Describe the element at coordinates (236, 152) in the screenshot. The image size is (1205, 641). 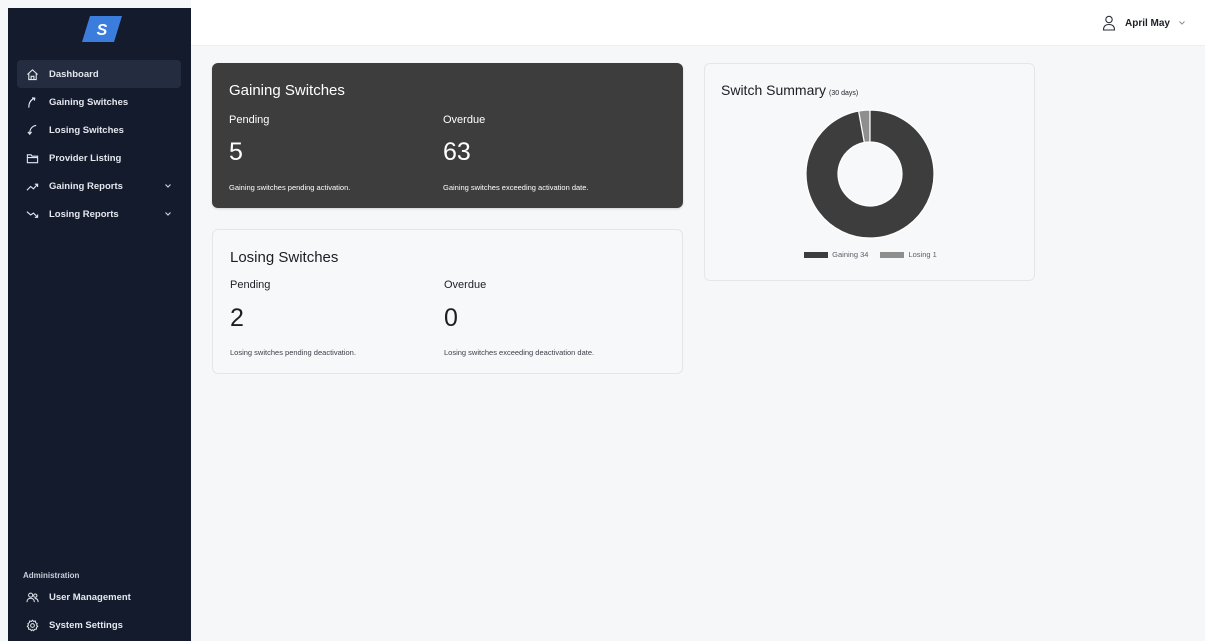
I see `pending-value: 5` at that location.